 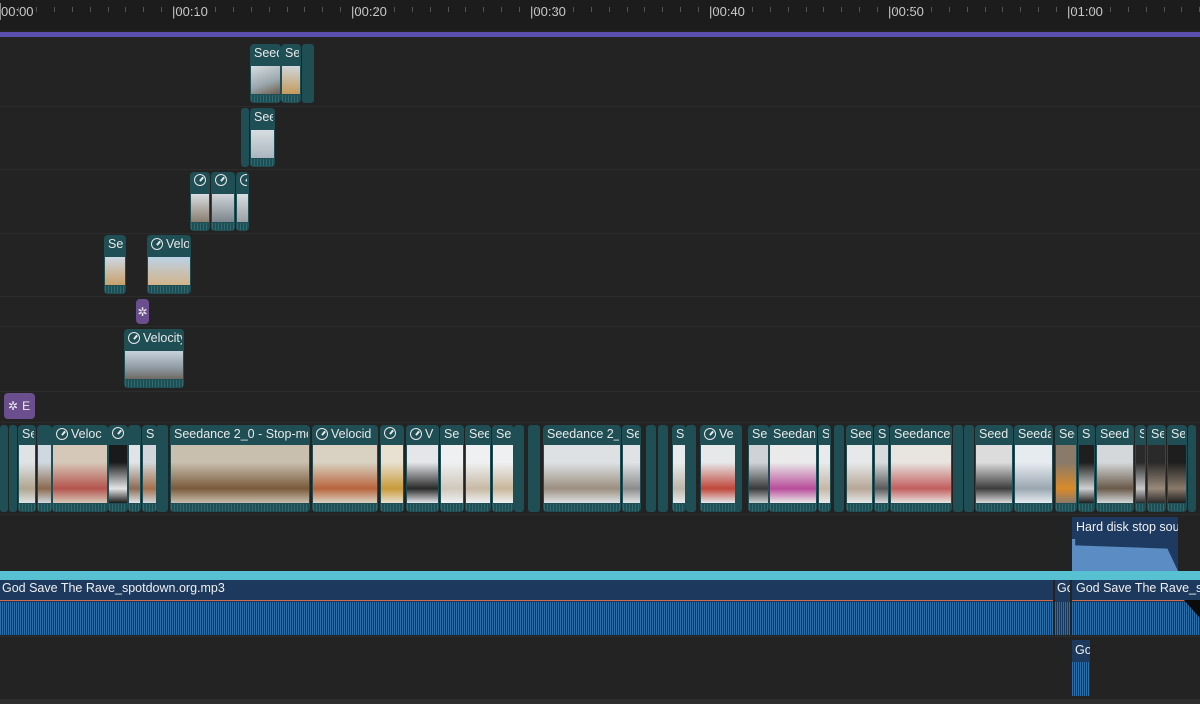 I want to click on ruler-label: |00:10, so click(x=190, y=11).